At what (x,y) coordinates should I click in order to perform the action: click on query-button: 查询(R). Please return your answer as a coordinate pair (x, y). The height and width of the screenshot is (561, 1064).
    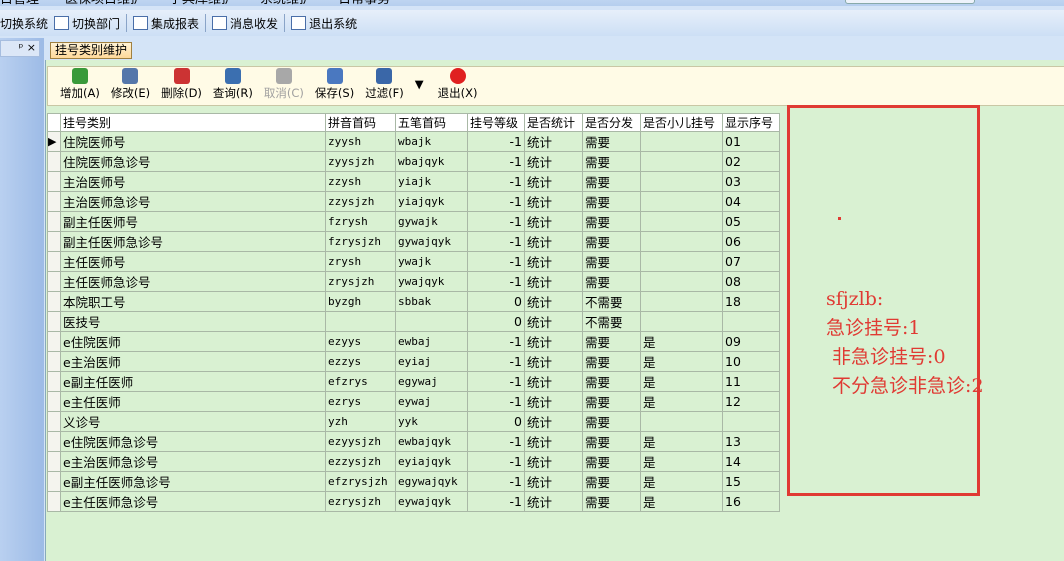
    Looking at the image, I should click on (233, 84).